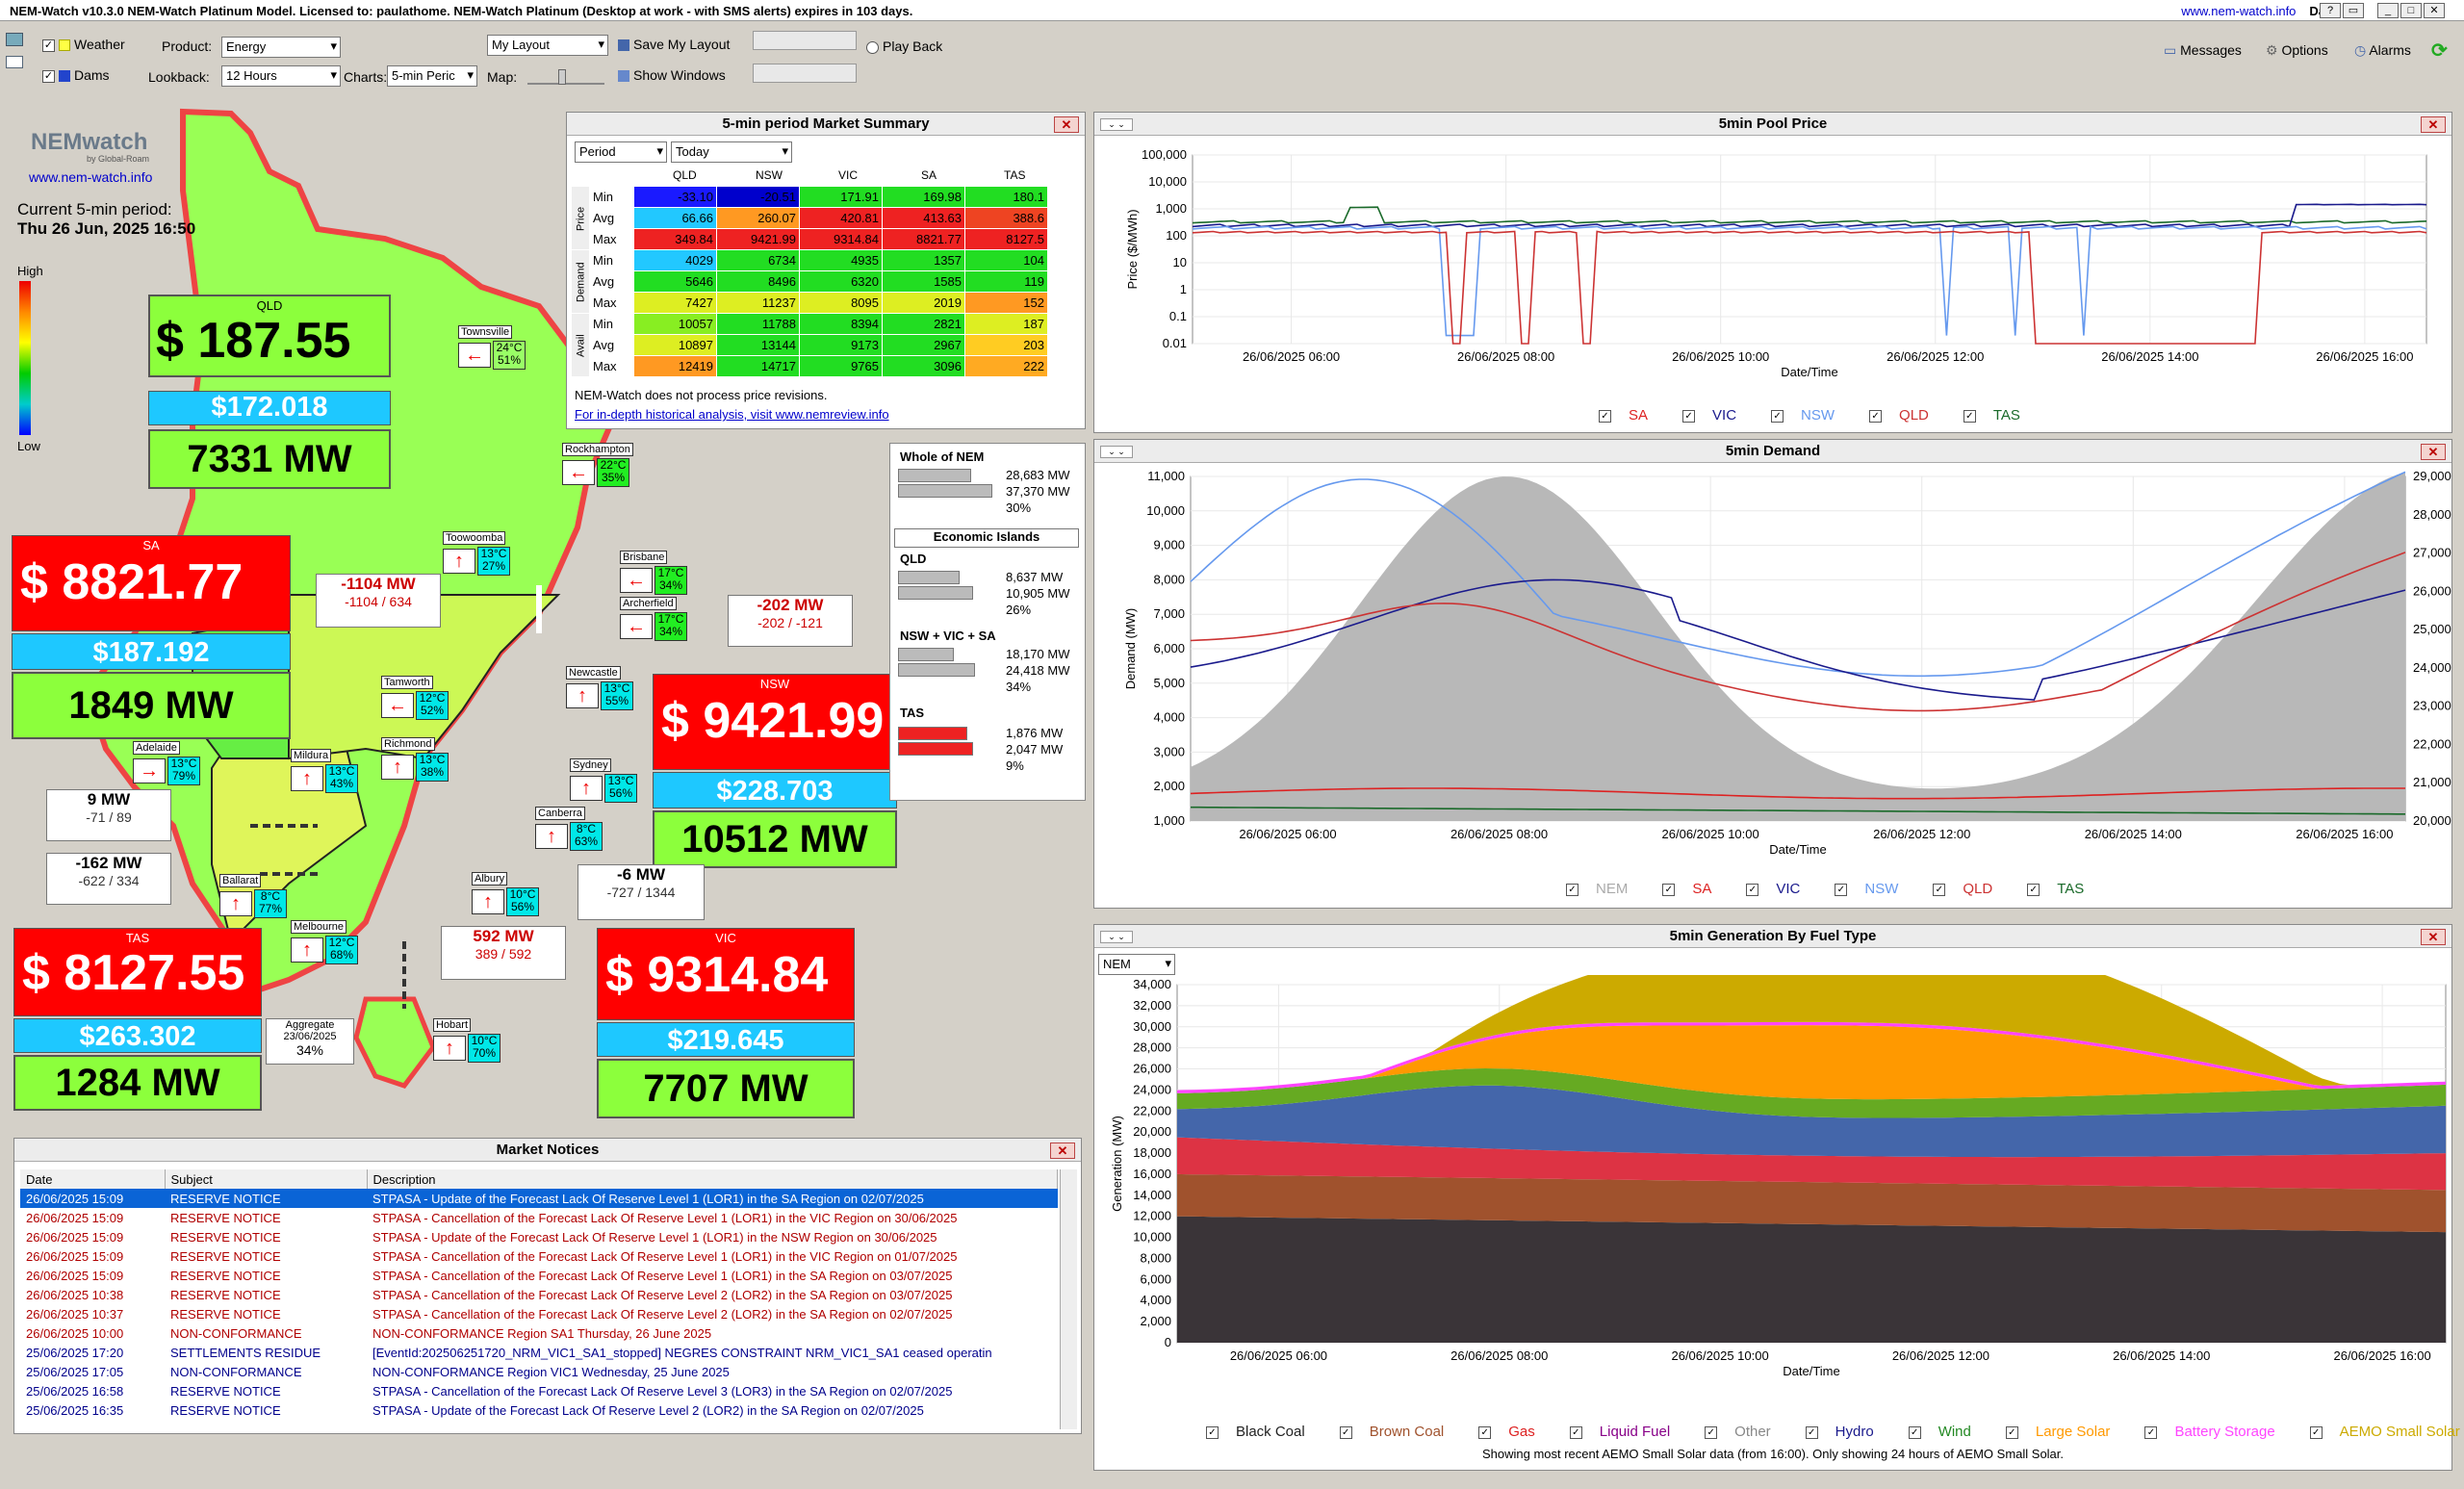 This screenshot has height=1489, width=2464. Describe the element at coordinates (1515, 1432) in the screenshot. I see `legend-item: ✓ Gas` at that location.